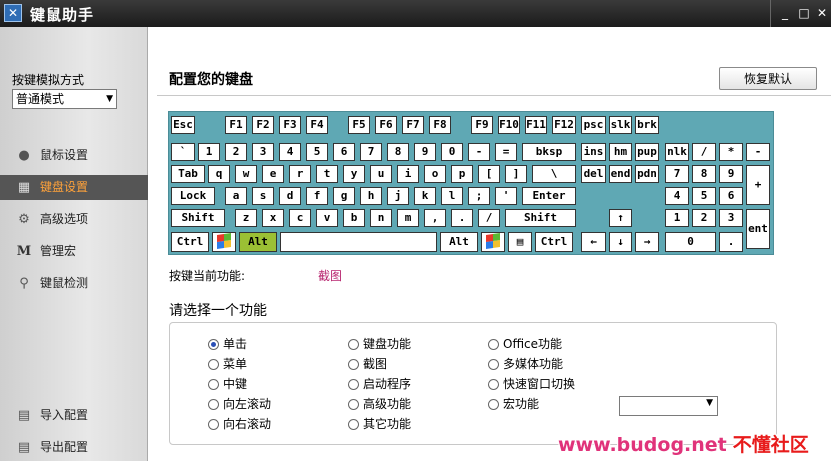 The height and width of the screenshot is (461, 831). I want to click on sidebar-item-mouse: ● 鼠标设置, so click(74, 155).